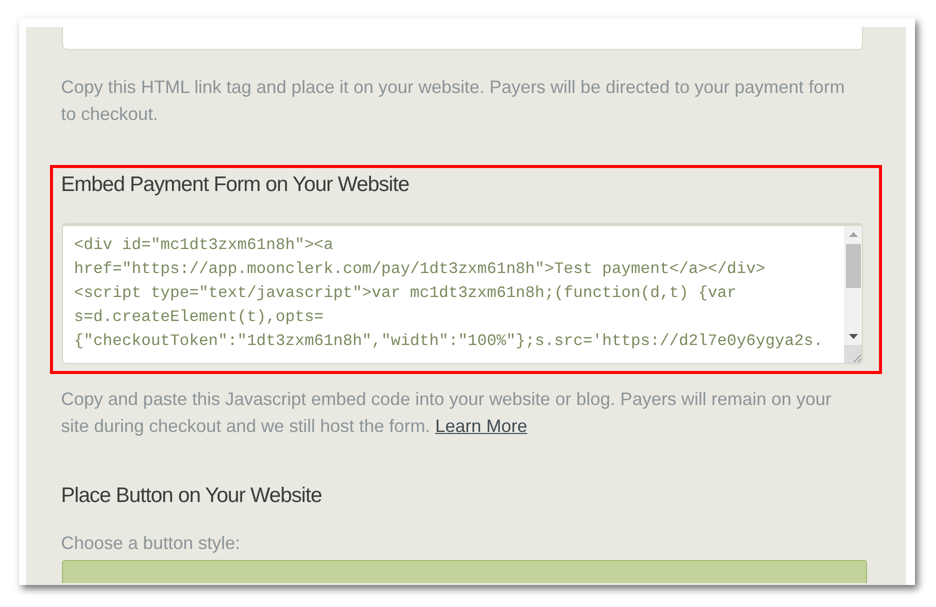 The height and width of the screenshot is (607, 936). I want to click on code-line: <div id="mc1dt3zxm61n8h"><a, so click(204, 245).